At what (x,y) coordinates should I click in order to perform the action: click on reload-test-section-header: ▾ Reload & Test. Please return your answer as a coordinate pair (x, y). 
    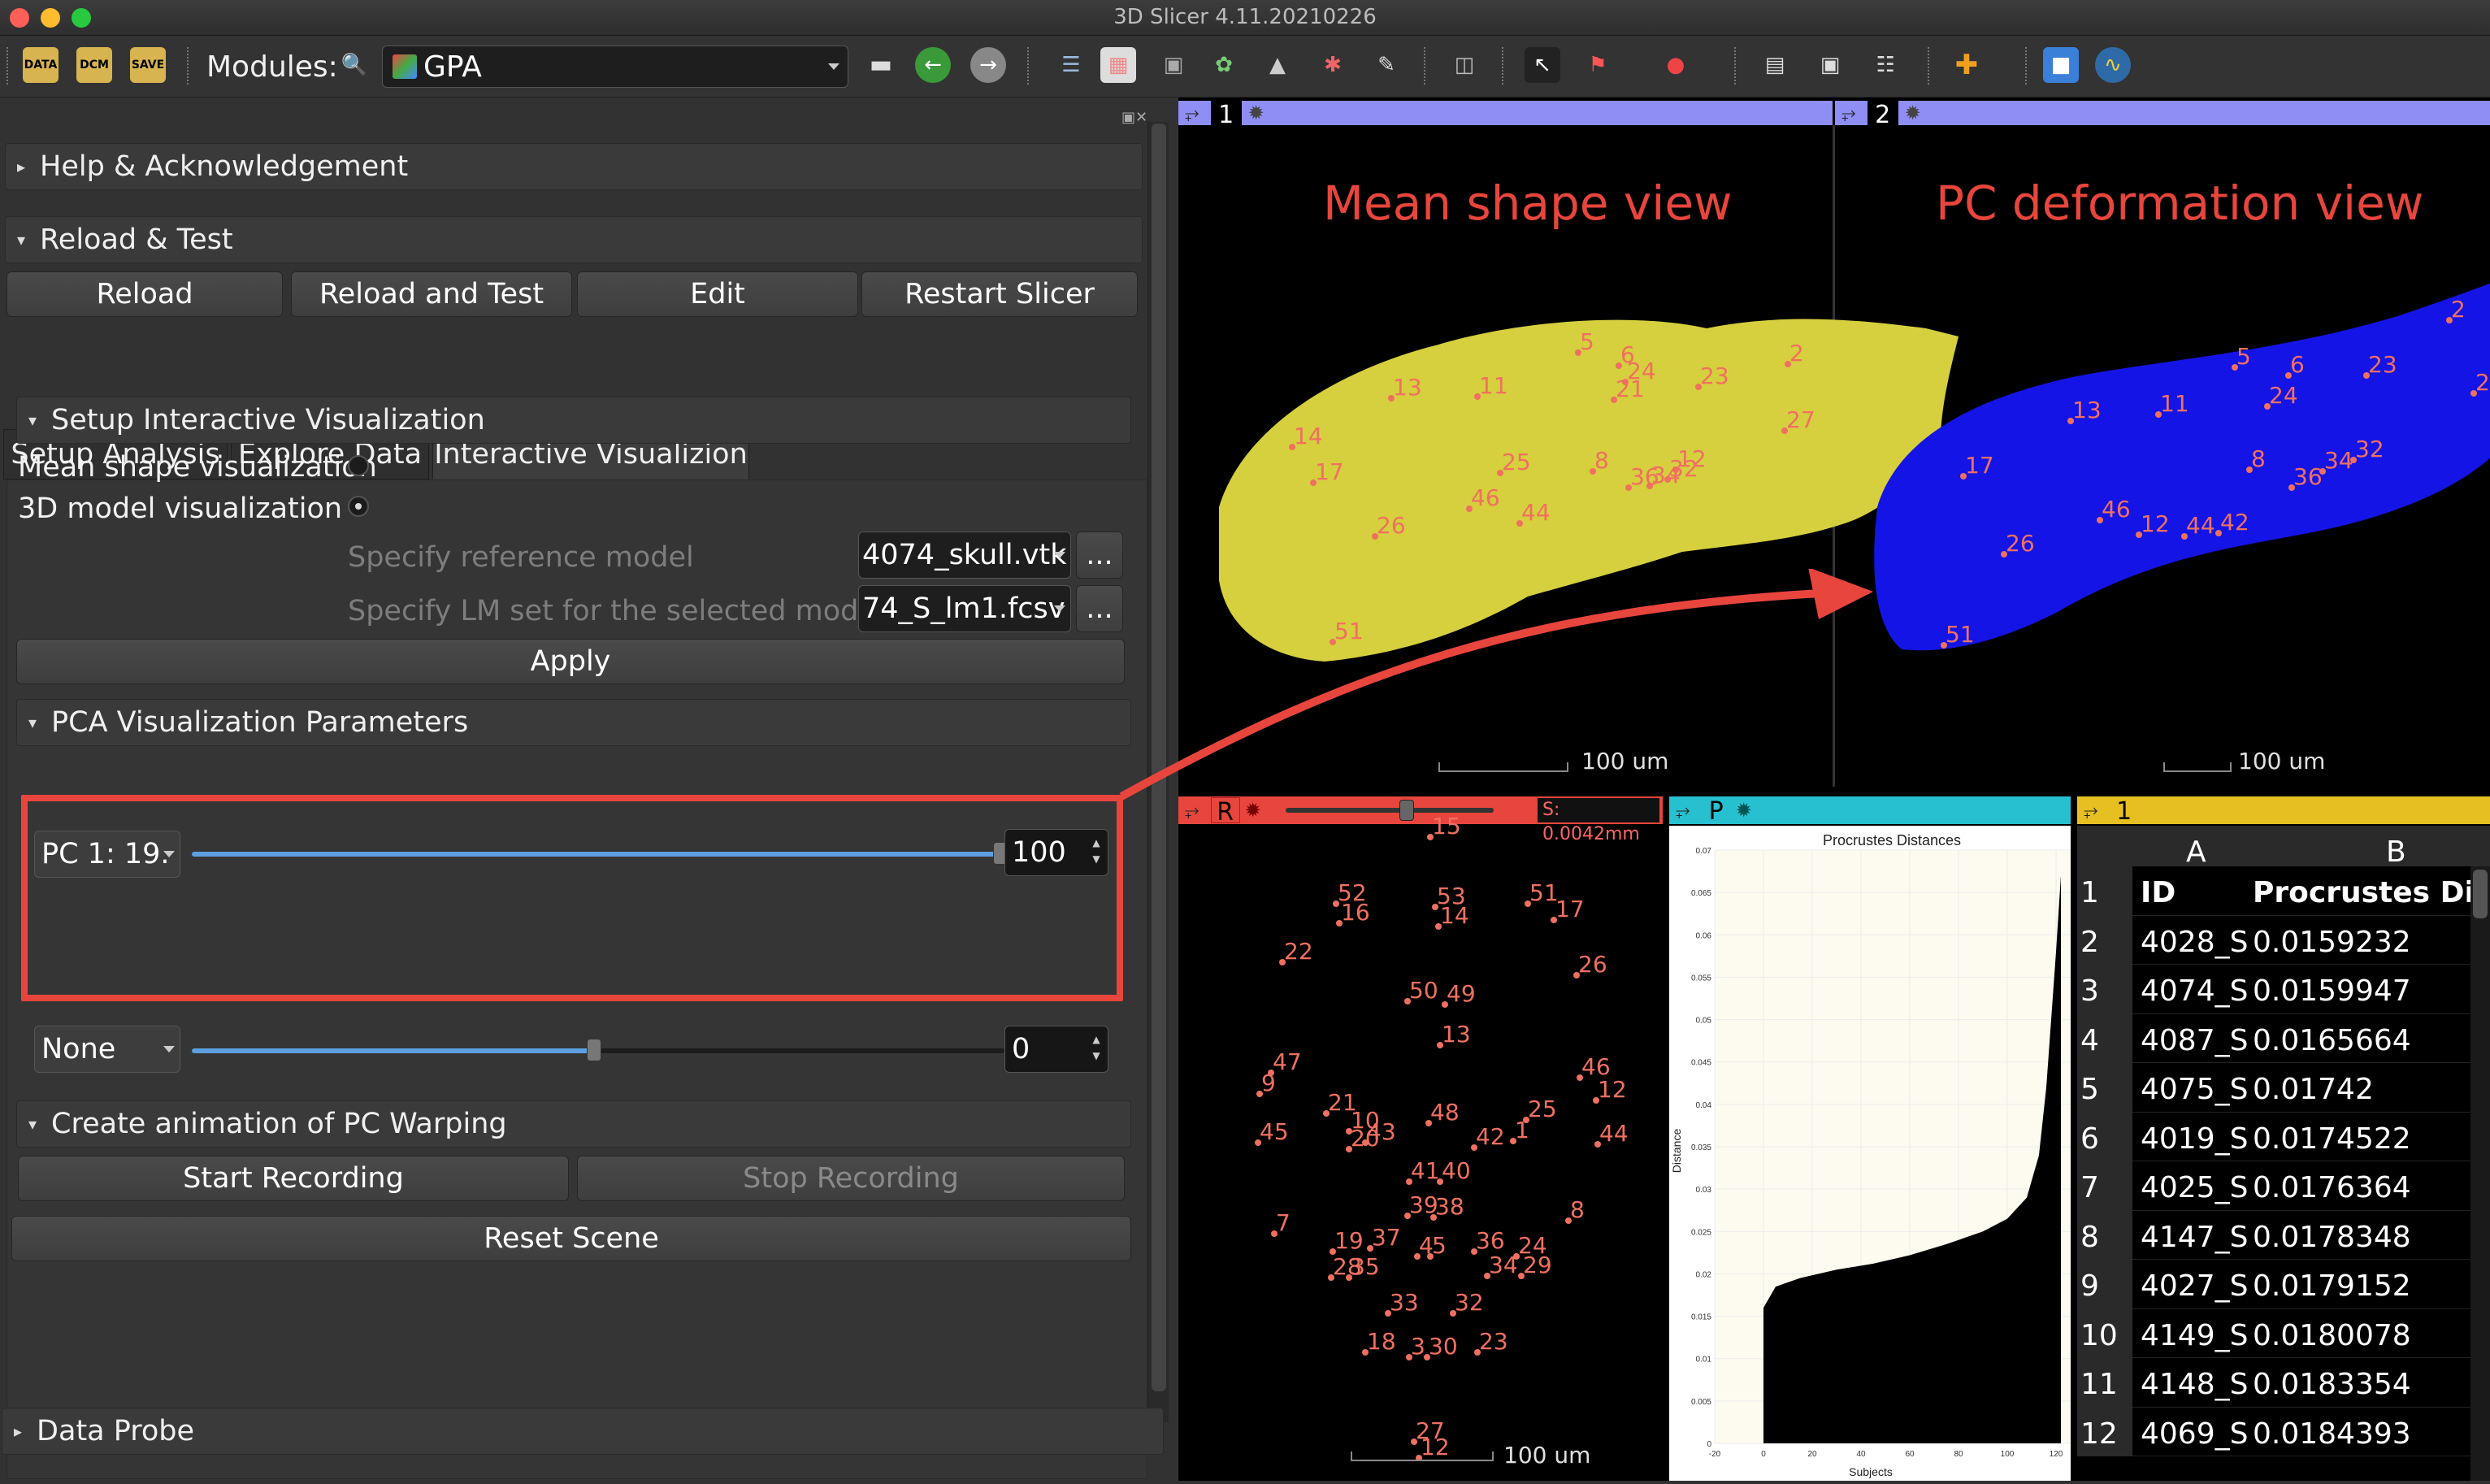
    Looking at the image, I should click on (574, 239).